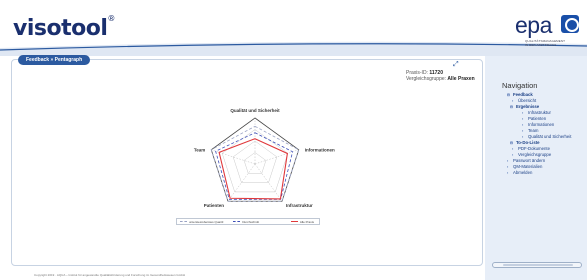 Image resolution: width=587 pixels, height=280 pixels. I want to click on legend-item-quartil: unterstes/oberstes Quartil, so click(201, 222).